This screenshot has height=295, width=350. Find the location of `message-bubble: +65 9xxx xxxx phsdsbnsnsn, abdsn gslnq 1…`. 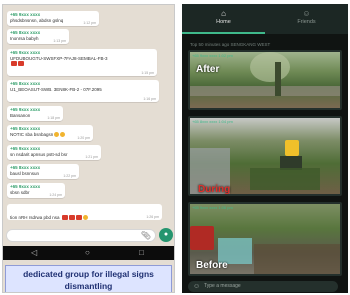

message-bubble: +65 9xxx xxxx phsdsbnsnsn, abdsn gslnq 1… is located at coordinates (53, 18).